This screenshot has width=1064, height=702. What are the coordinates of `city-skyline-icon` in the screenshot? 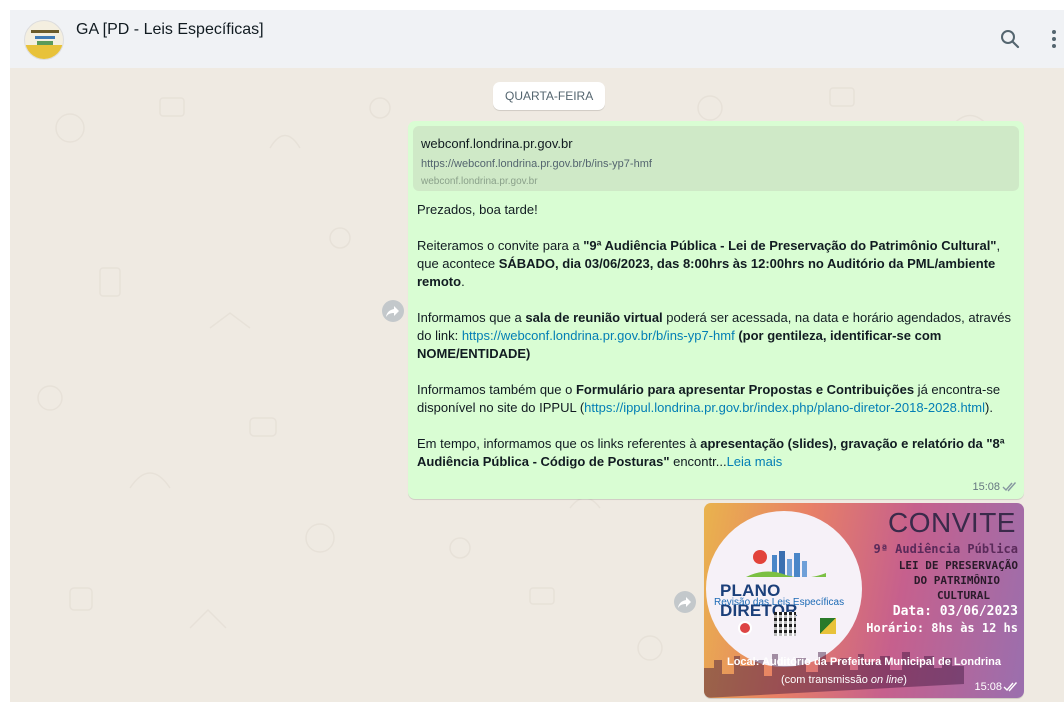 It's located at (786, 563).